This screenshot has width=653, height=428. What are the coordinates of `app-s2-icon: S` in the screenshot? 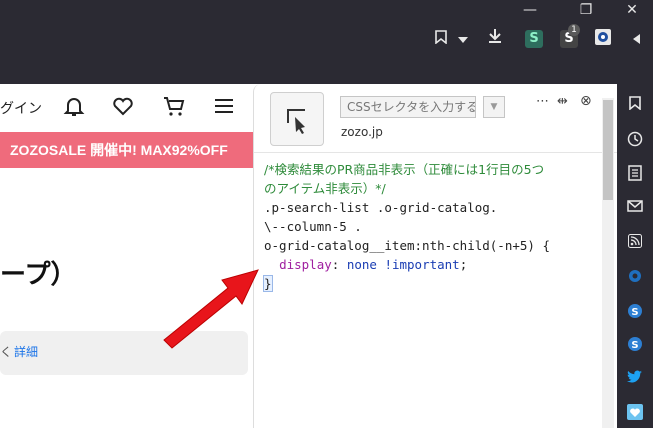 It's located at (635, 345).